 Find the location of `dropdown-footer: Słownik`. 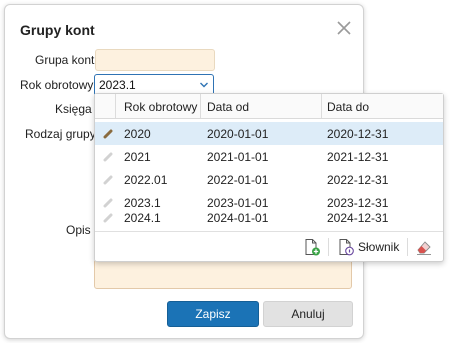

dropdown-footer: Słownik is located at coordinates (269, 246).